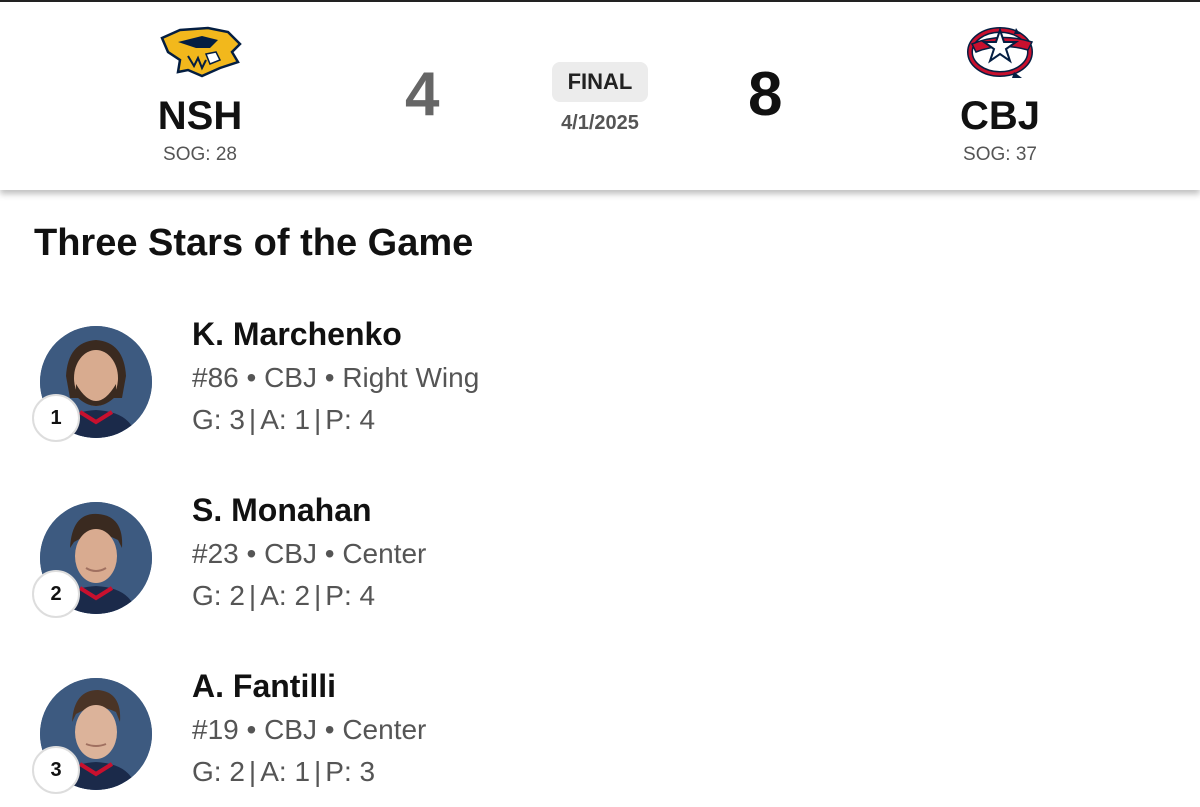  What do you see at coordinates (1000, 52) in the screenshot?
I see `columbus-blue-jackets-logo-icon` at bounding box center [1000, 52].